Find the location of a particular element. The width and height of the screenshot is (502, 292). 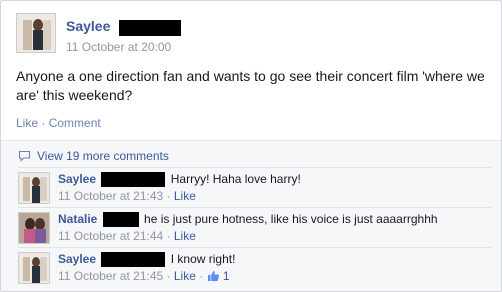

author-avatar is located at coordinates (36, 33).